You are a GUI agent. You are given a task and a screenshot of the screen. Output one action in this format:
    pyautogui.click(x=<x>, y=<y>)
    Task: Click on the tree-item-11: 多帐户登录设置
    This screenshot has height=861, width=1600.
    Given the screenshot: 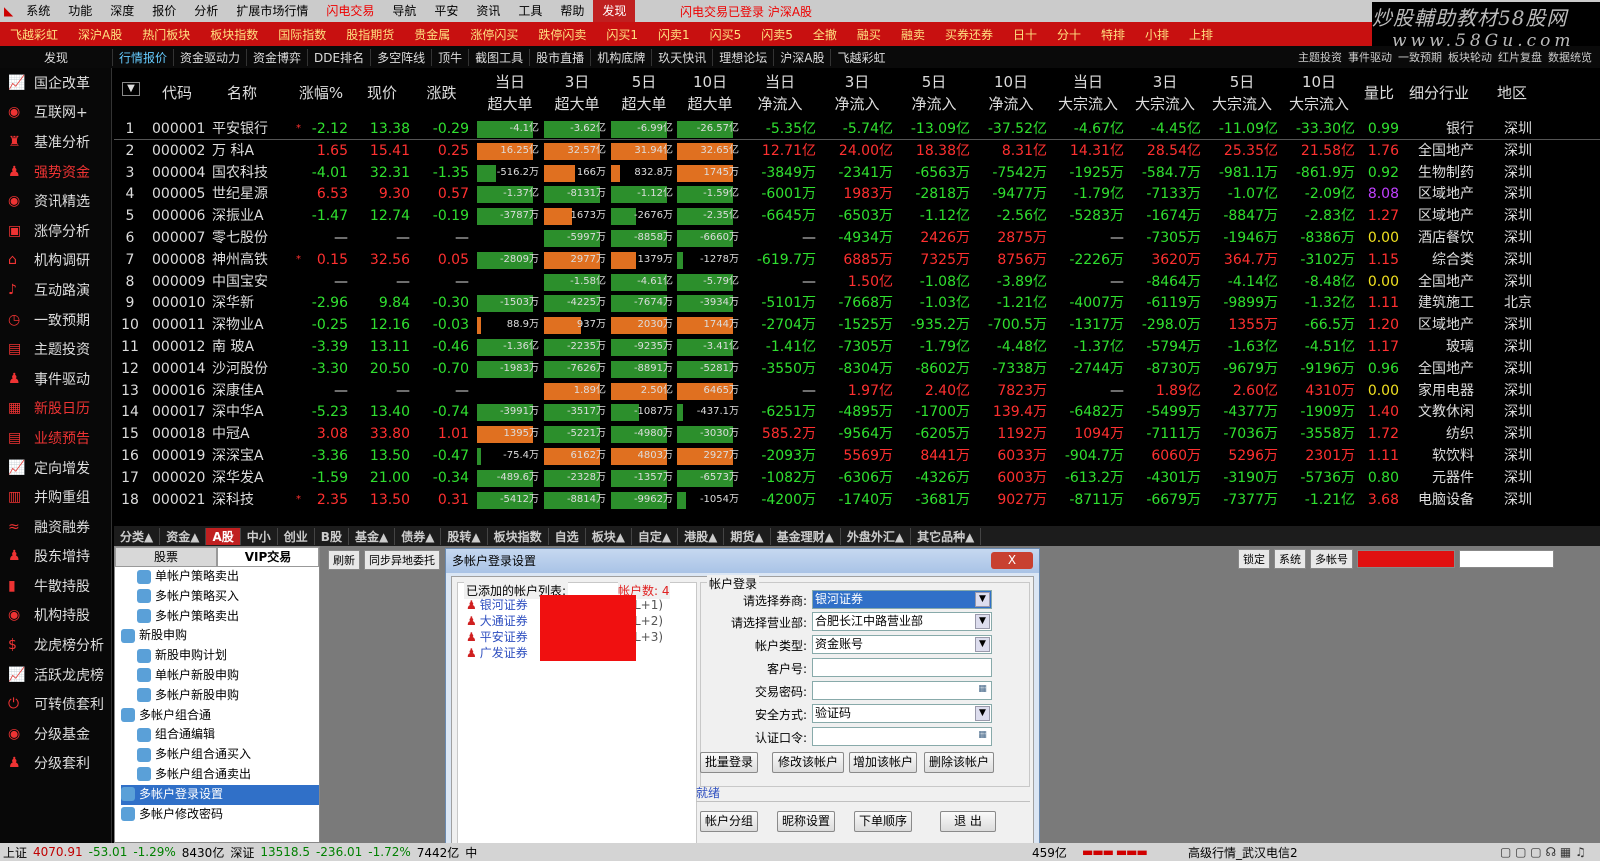 What is the action you would take?
    pyautogui.click(x=220, y=794)
    